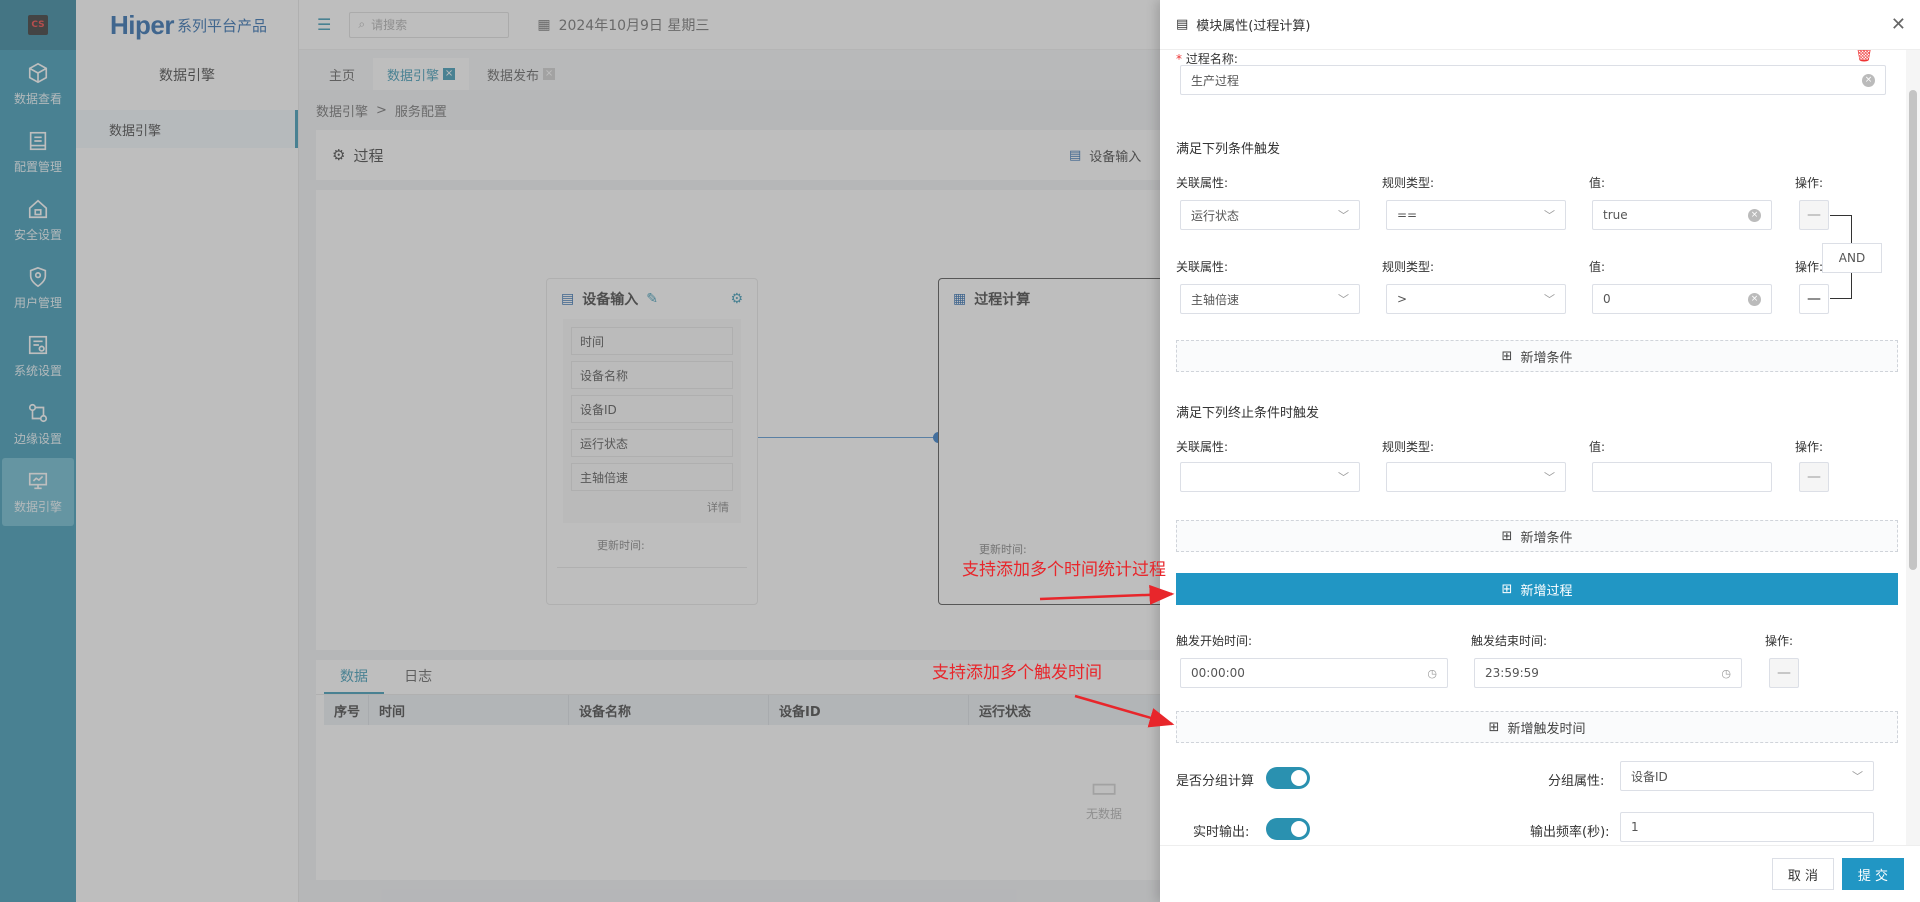 The image size is (1920, 902). What do you see at coordinates (1784, 673) in the screenshot?
I see `remove-time-button: —` at bounding box center [1784, 673].